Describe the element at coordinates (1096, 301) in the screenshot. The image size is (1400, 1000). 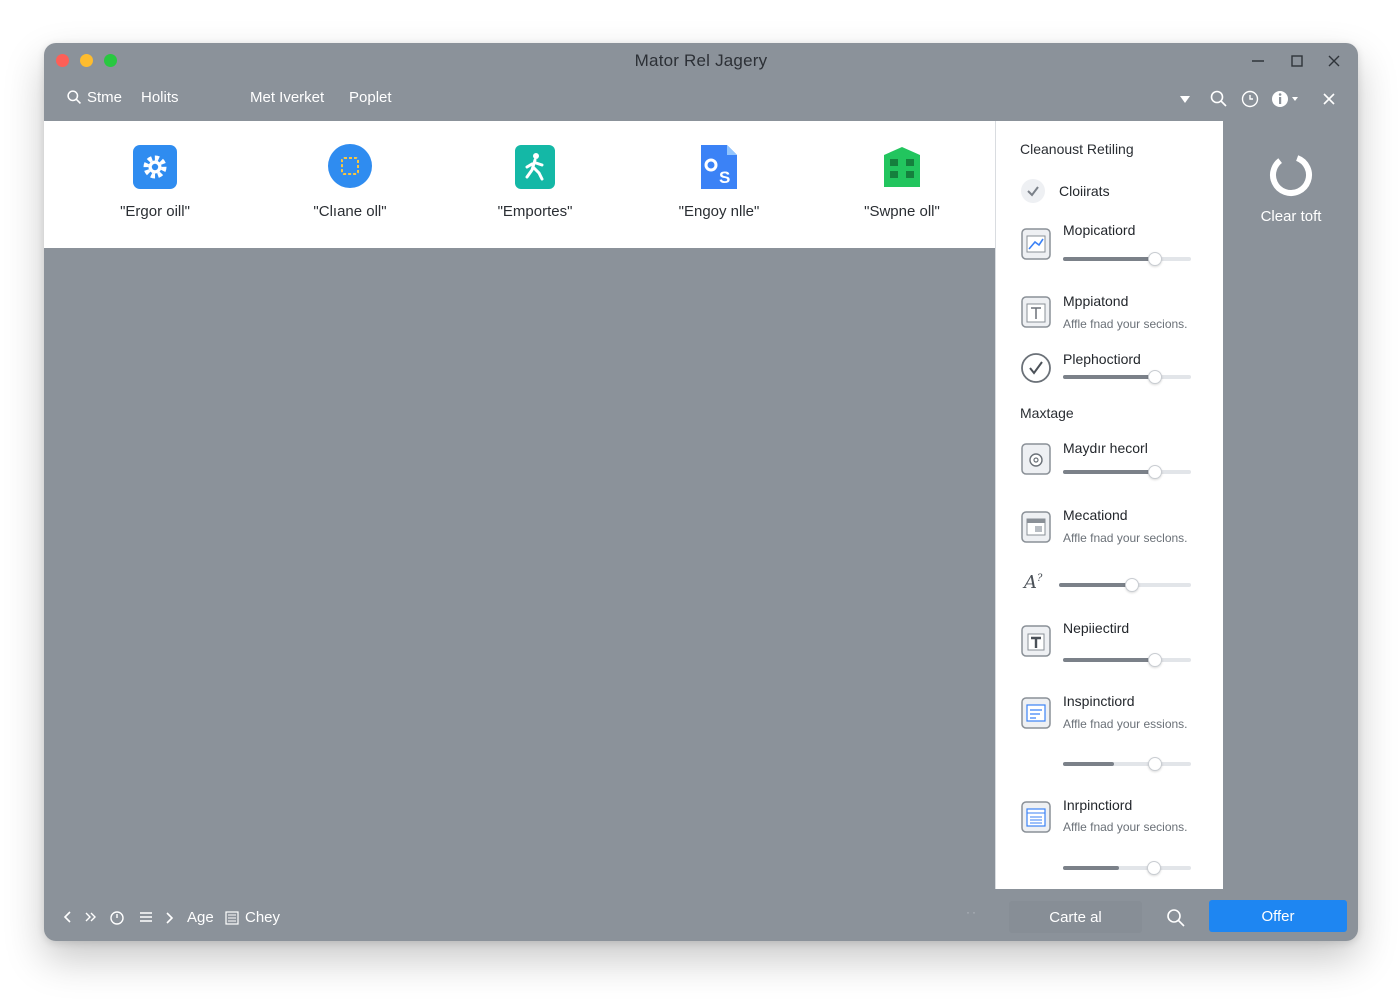
I see `setting-title: Mppiatond` at that location.